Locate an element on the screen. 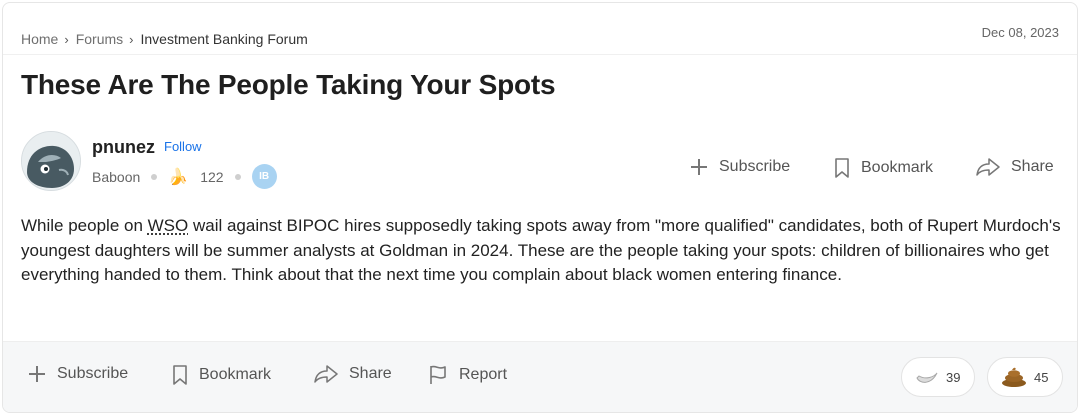  breadcrumb-home: Home is located at coordinates (39, 39).